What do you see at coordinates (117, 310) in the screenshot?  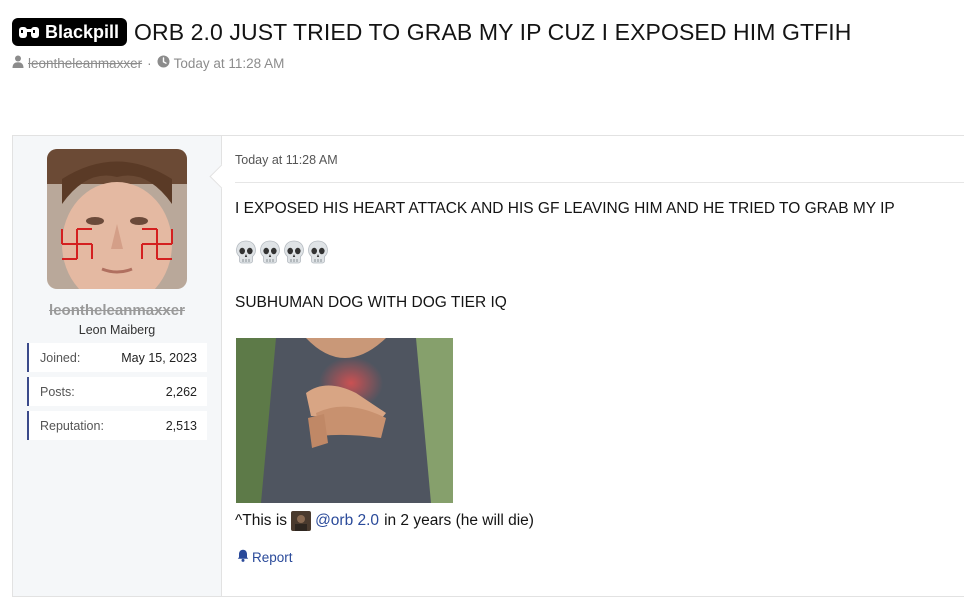 I see `username: leontheleanmaxxer` at bounding box center [117, 310].